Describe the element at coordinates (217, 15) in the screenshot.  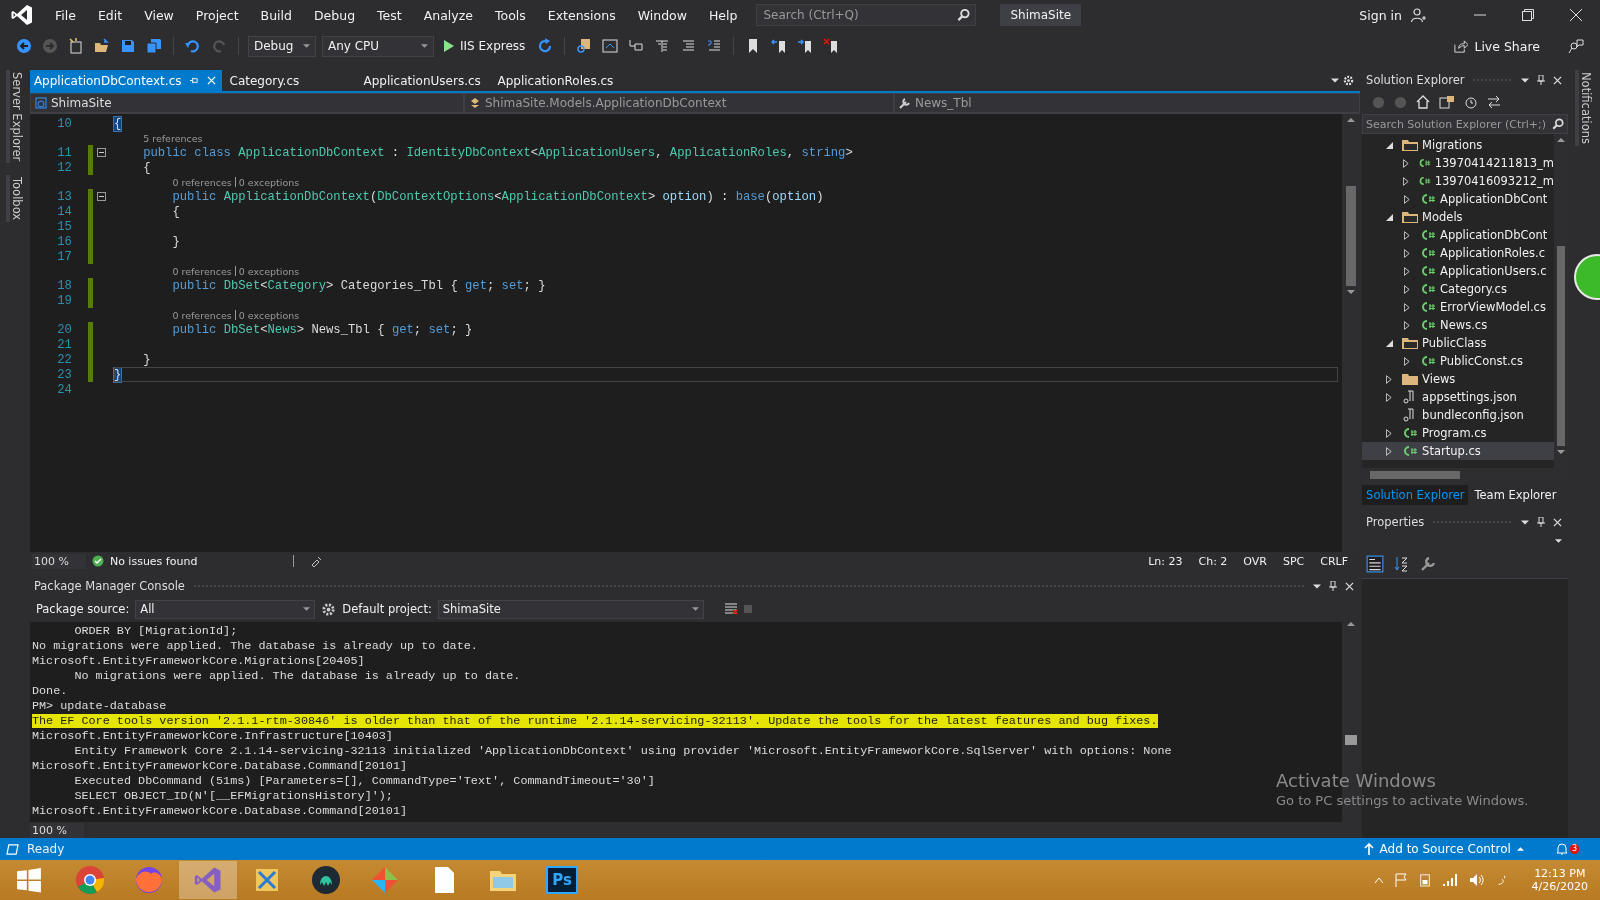
I see `menu-item: Project` at that location.